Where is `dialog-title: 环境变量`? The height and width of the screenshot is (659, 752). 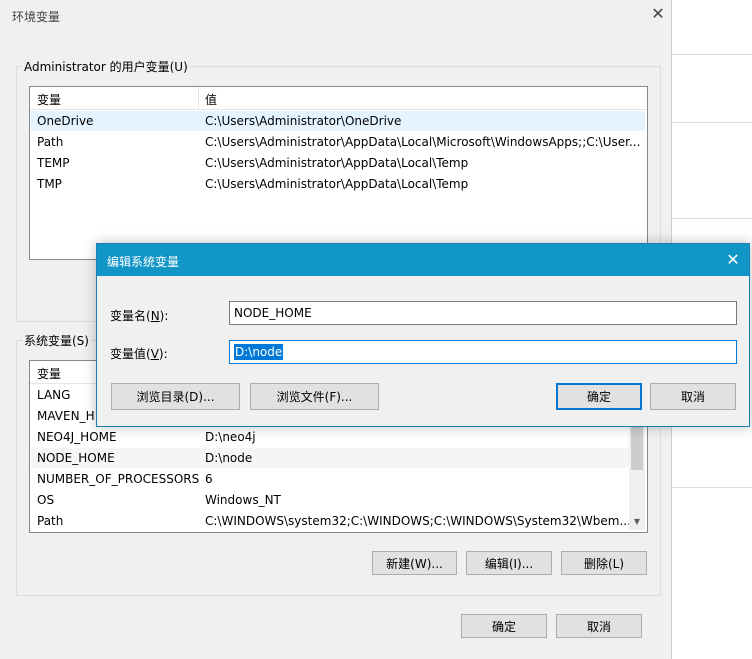 dialog-title: 环境变量 is located at coordinates (36, 17).